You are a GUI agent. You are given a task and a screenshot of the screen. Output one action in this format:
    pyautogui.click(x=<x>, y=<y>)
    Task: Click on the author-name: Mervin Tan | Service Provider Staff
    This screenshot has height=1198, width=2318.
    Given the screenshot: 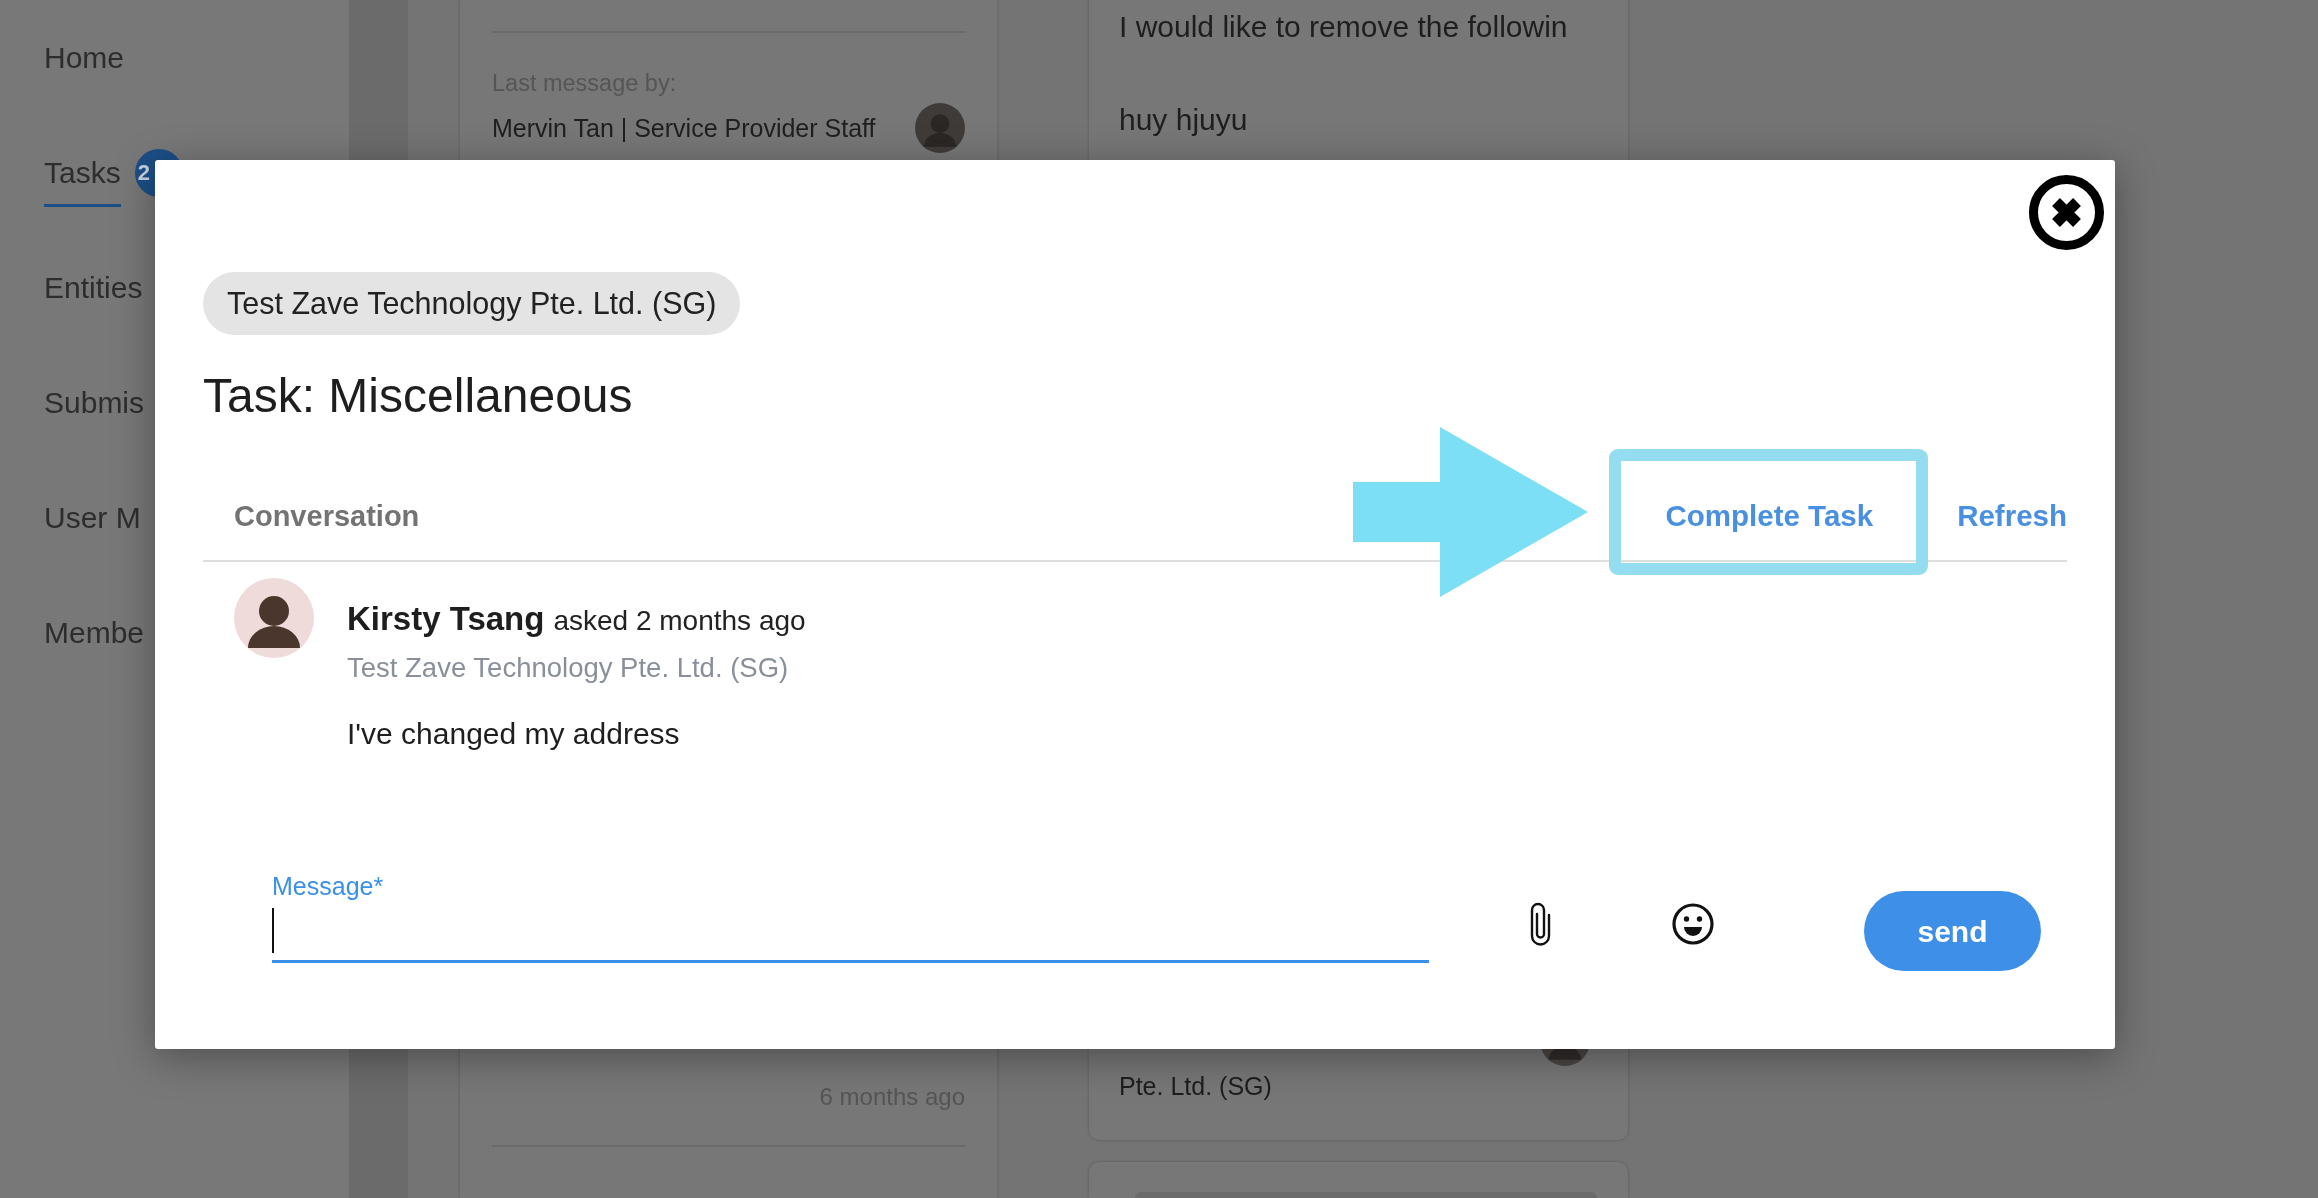 What is the action you would take?
    pyautogui.click(x=684, y=128)
    